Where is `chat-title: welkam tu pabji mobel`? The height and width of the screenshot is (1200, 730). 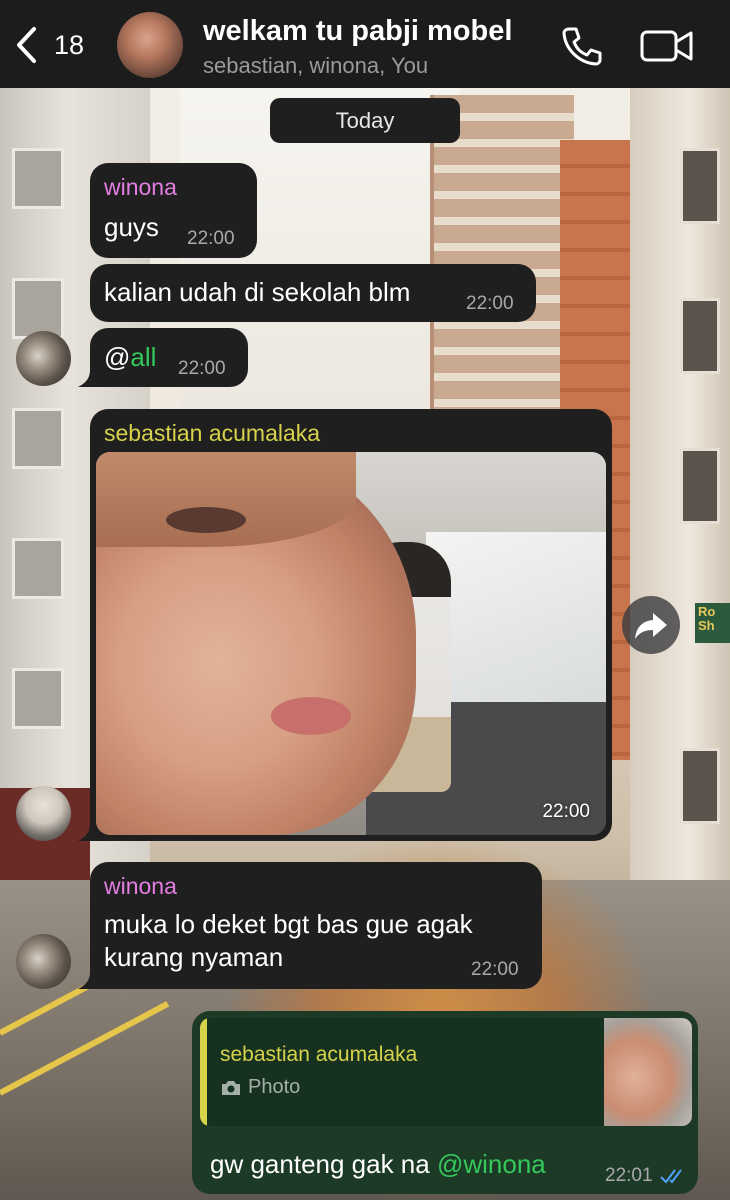 chat-title: welkam tu pabji mobel is located at coordinates (357, 31).